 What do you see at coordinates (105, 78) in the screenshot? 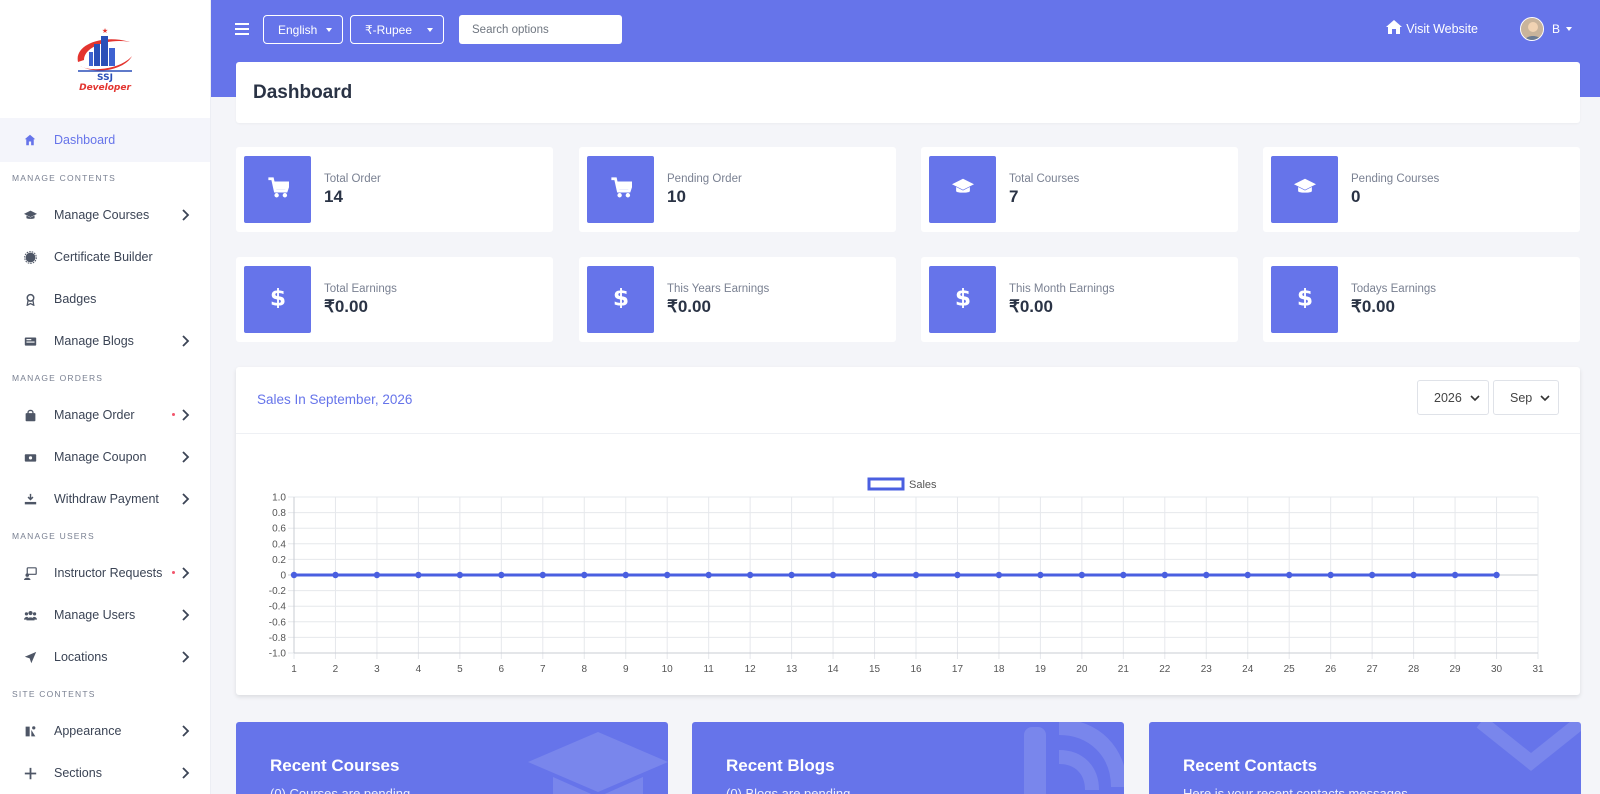
I see `brand-line1: SSJ` at bounding box center [105, 78].